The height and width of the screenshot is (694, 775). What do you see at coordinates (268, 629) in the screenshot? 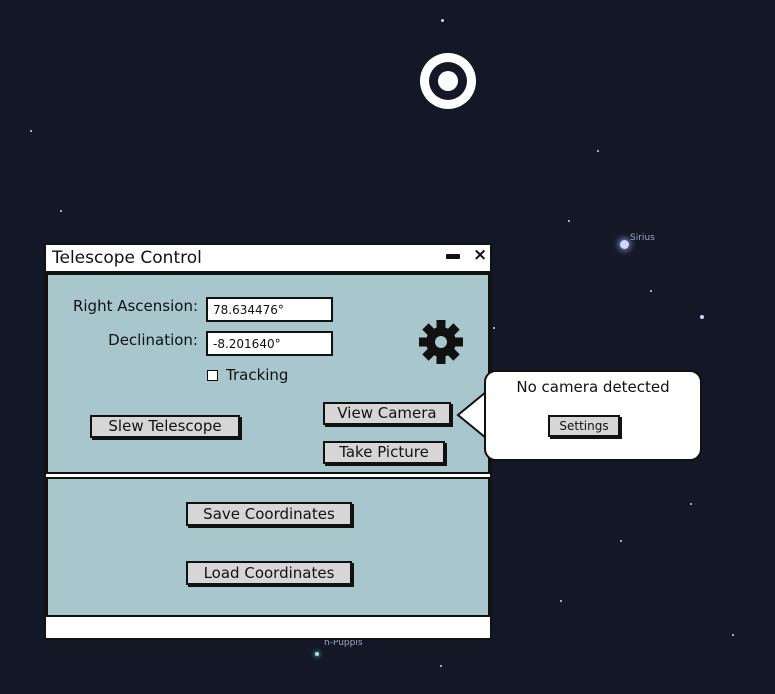
I see `status-bar` at bounding box center [268, 629].